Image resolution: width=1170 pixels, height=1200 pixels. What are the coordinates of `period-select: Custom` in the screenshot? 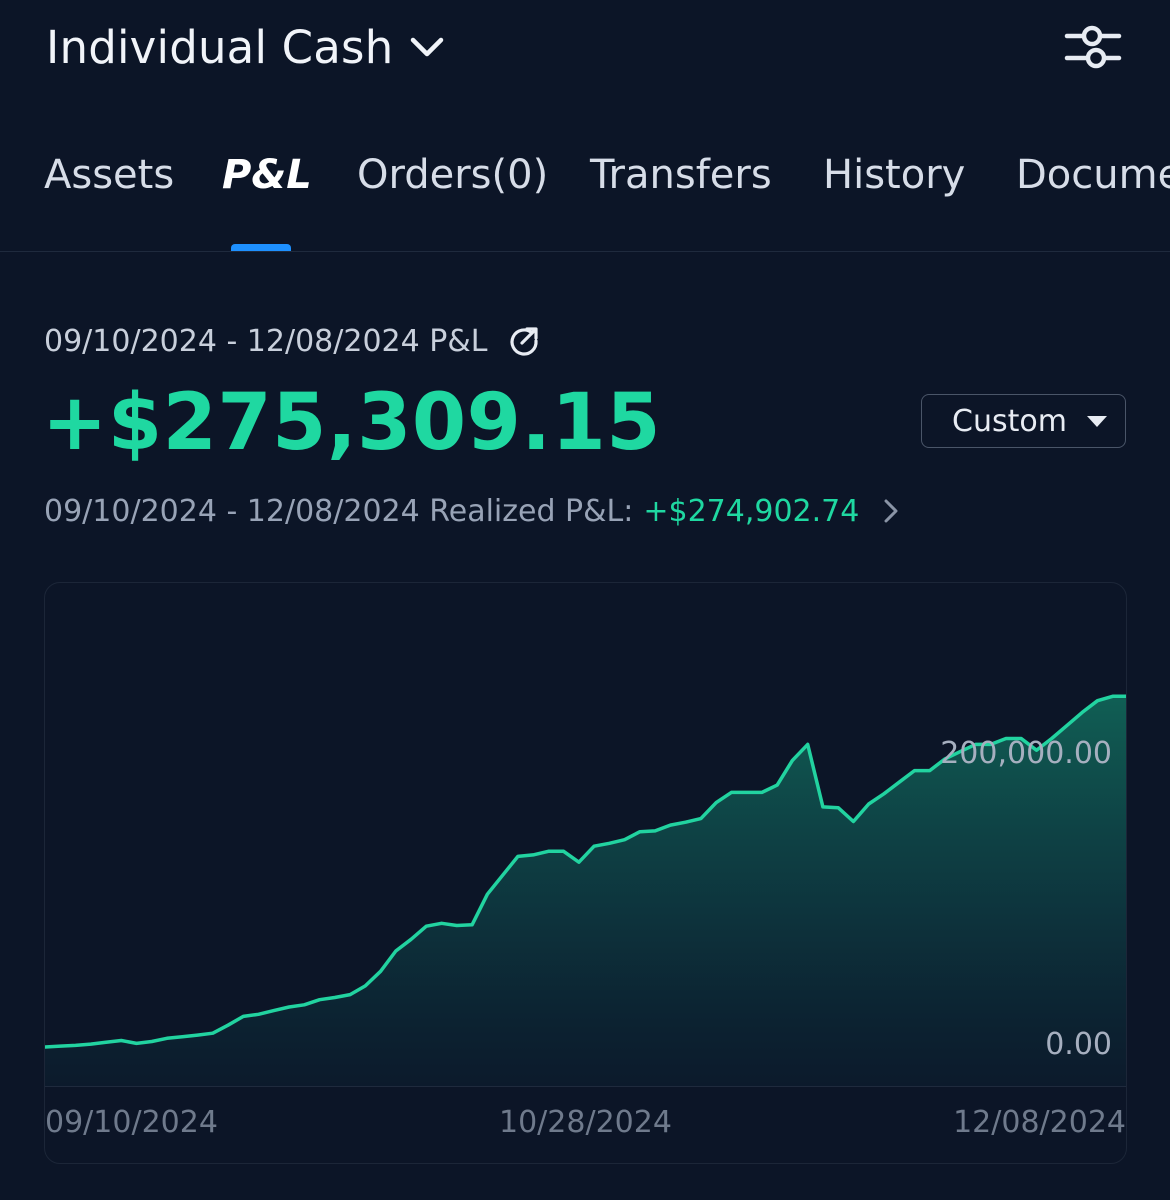 It's located at (1023, 421).